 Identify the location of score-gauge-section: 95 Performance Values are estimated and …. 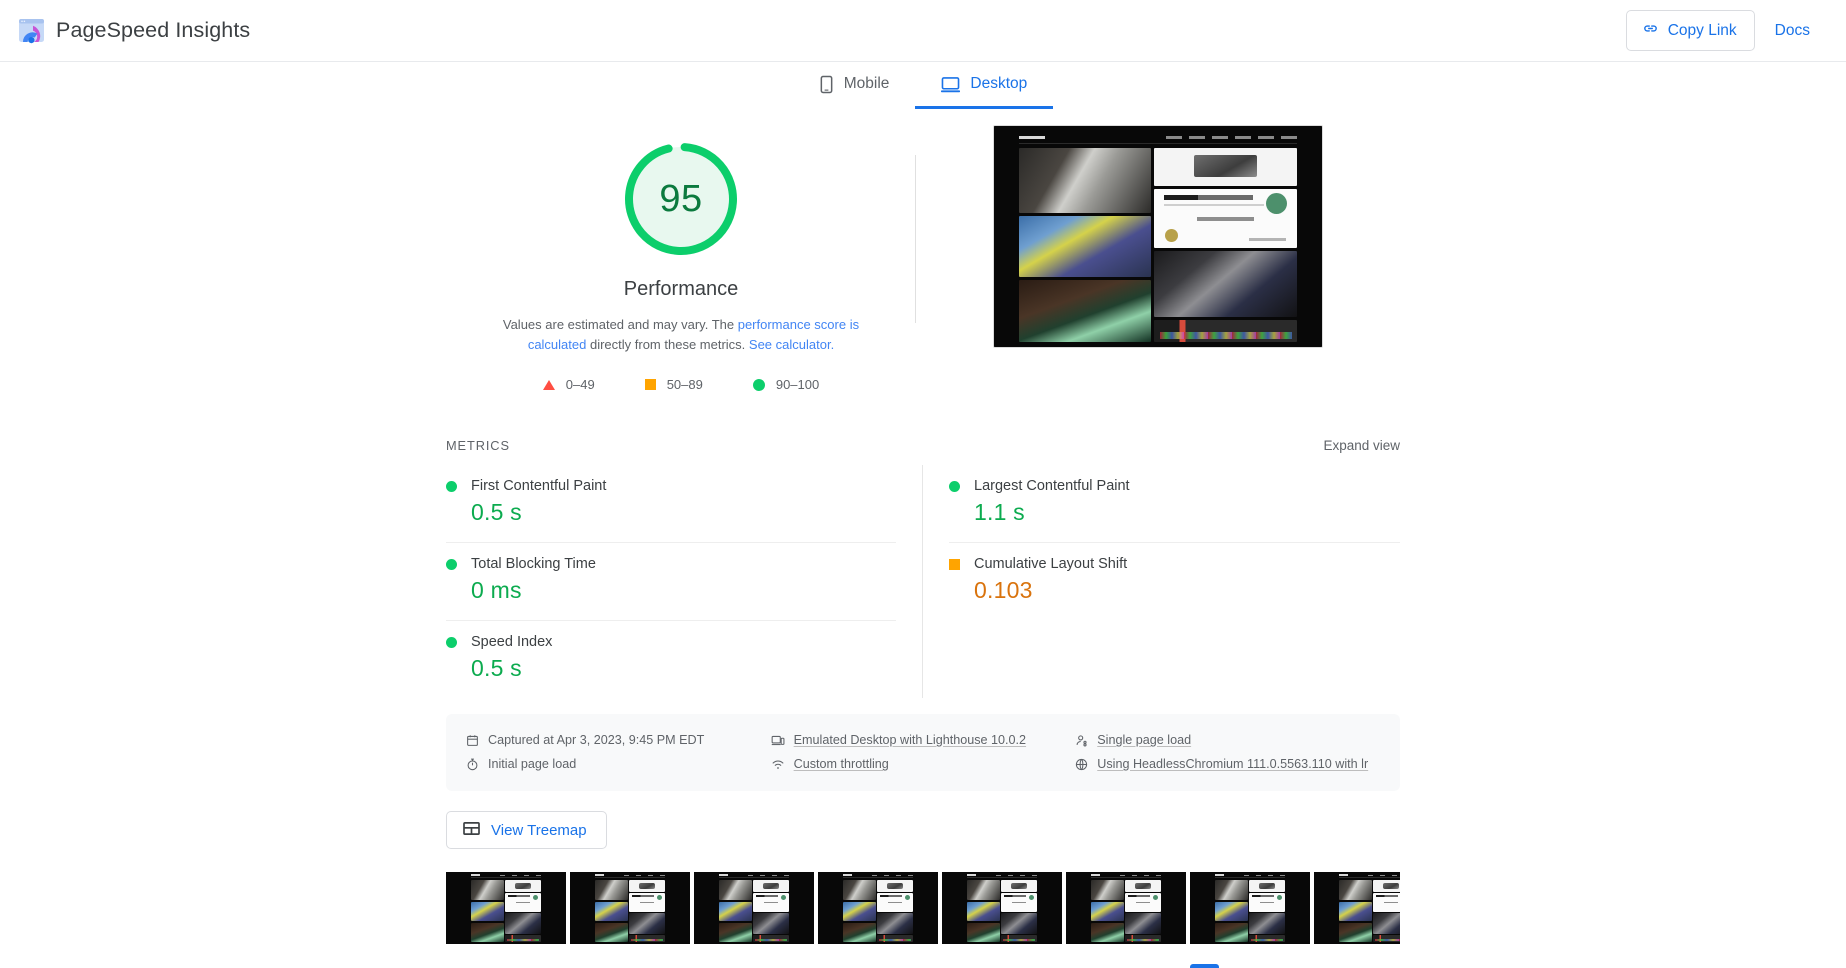
(681, 256).